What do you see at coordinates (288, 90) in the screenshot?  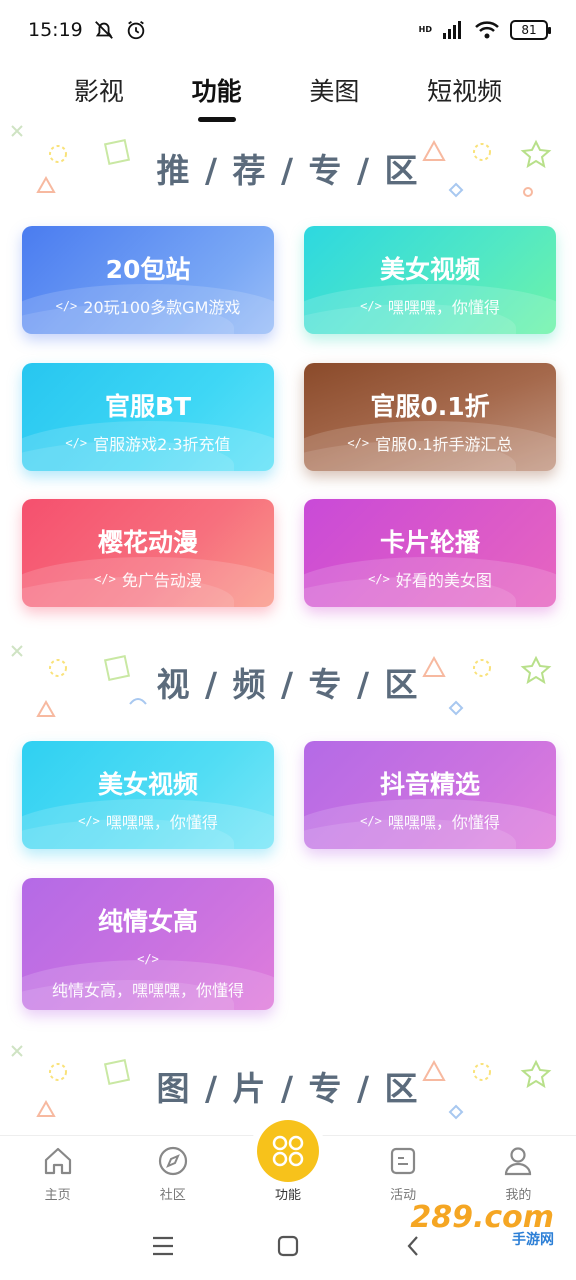 I see `top-tab-bar: 影视 功能 美图 短视频` at bounding box center [288, 90].